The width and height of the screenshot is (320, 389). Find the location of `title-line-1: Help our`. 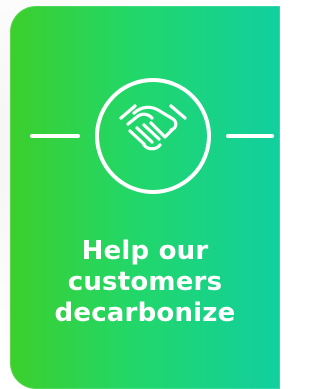

title-line-1: Help our is located at coordinates (145, 251).